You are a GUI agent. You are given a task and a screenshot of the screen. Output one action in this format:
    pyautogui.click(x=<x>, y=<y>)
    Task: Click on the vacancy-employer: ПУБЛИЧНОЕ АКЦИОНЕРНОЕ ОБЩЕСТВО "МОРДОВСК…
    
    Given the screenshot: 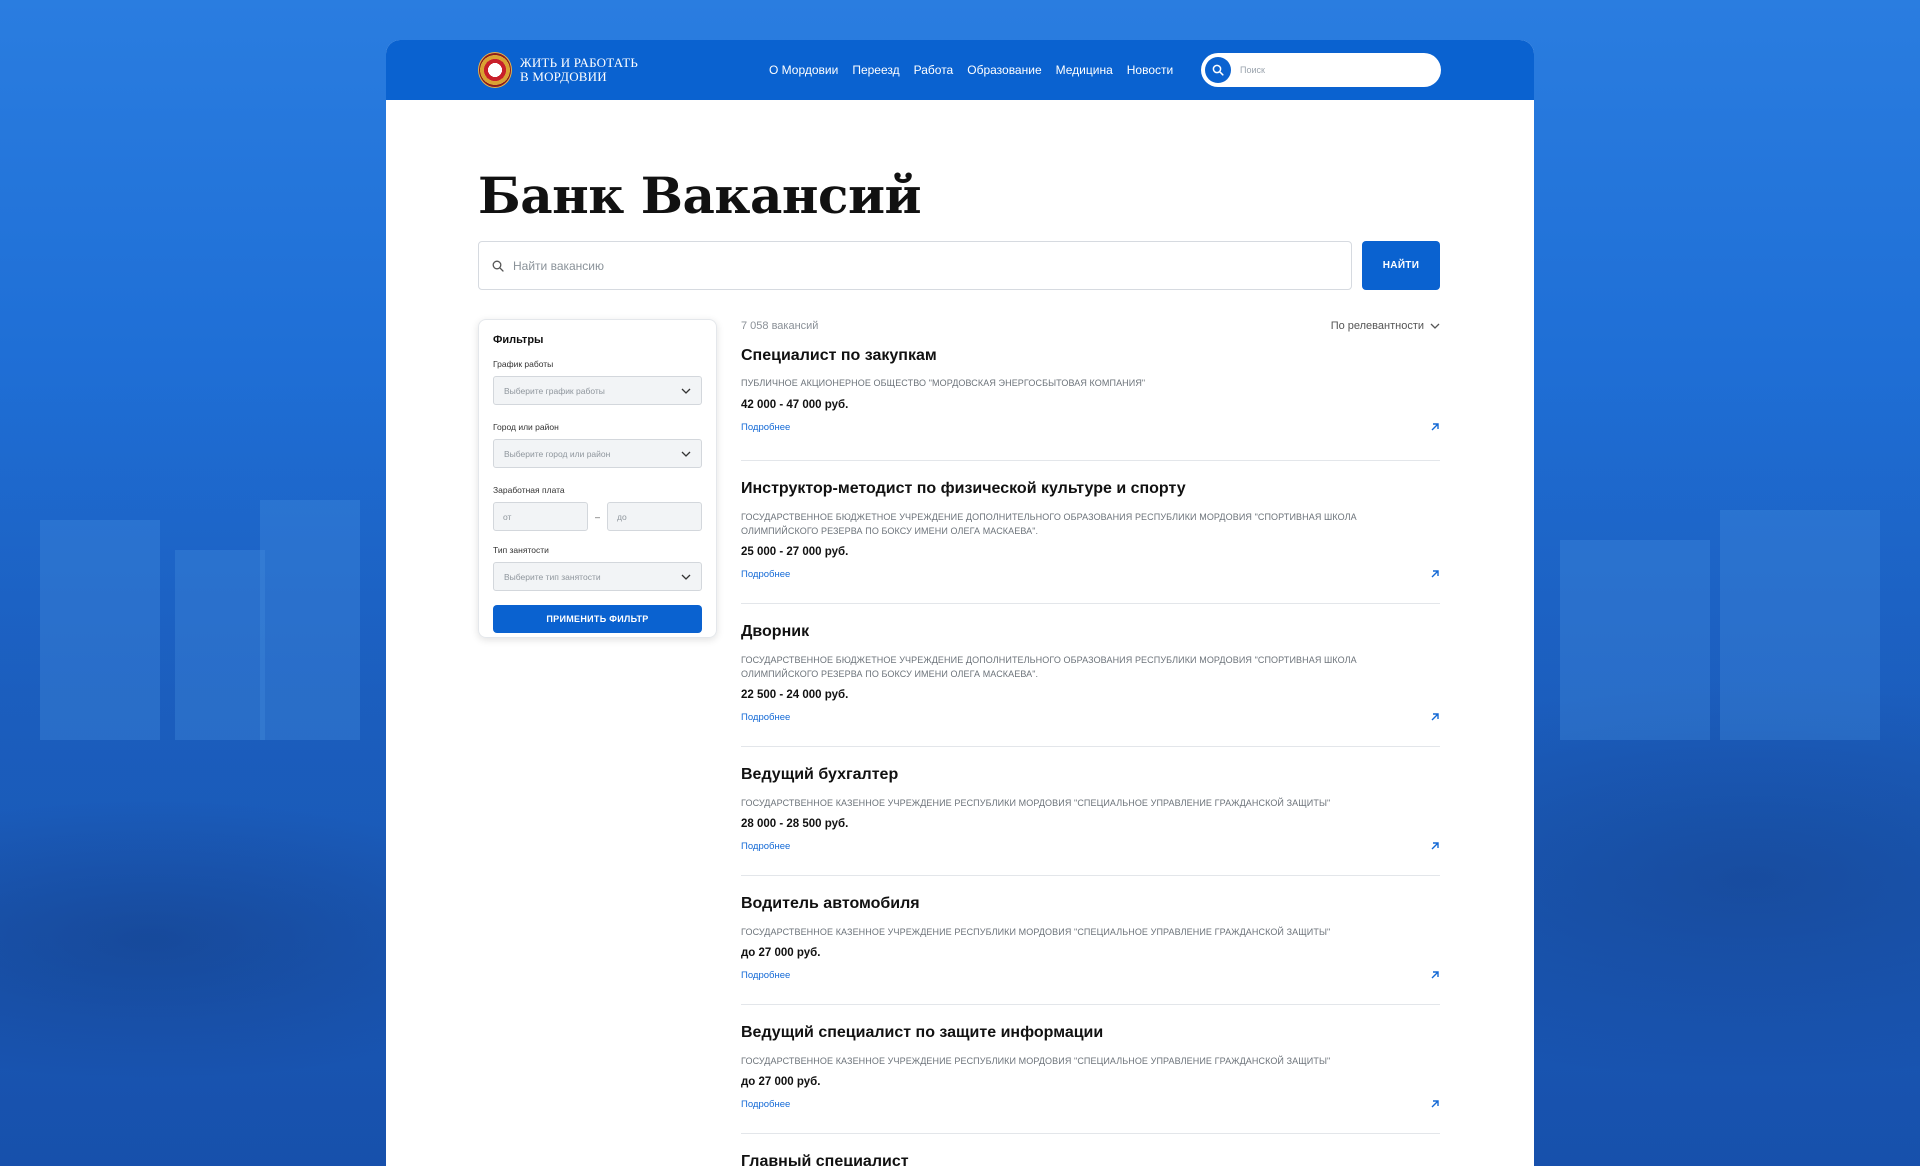 What is the action you would take?
    pyautogui.click(x=943, y=383)
    